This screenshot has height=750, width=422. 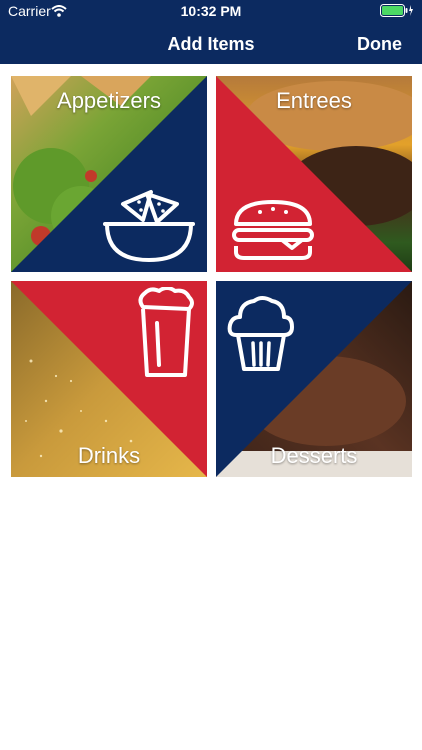 I want to click on clock: 10:32 PM, so click(x=211, y=11).